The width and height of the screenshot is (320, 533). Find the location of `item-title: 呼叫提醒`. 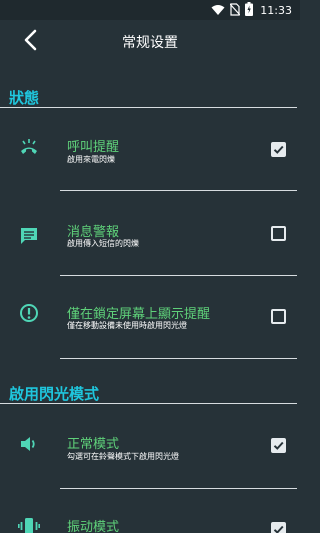

item-title: 呼叫提醒 is located at coordinates (93, 147).